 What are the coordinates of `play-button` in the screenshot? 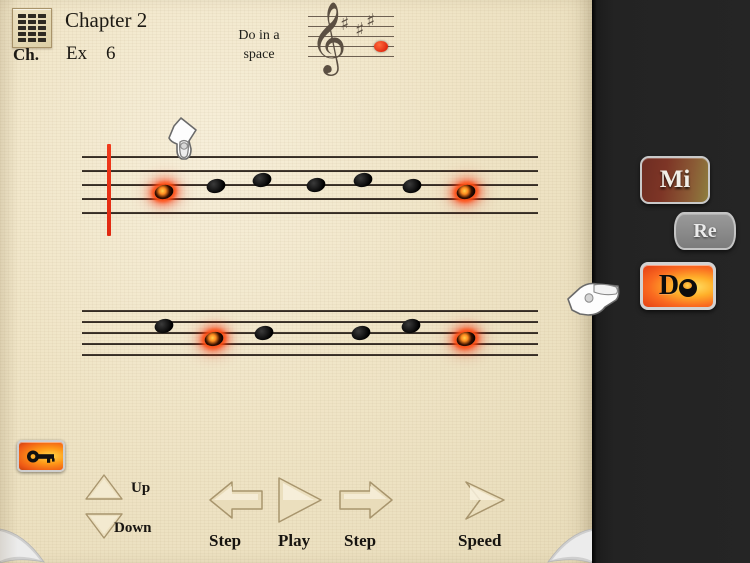 It's located at (300, 500).